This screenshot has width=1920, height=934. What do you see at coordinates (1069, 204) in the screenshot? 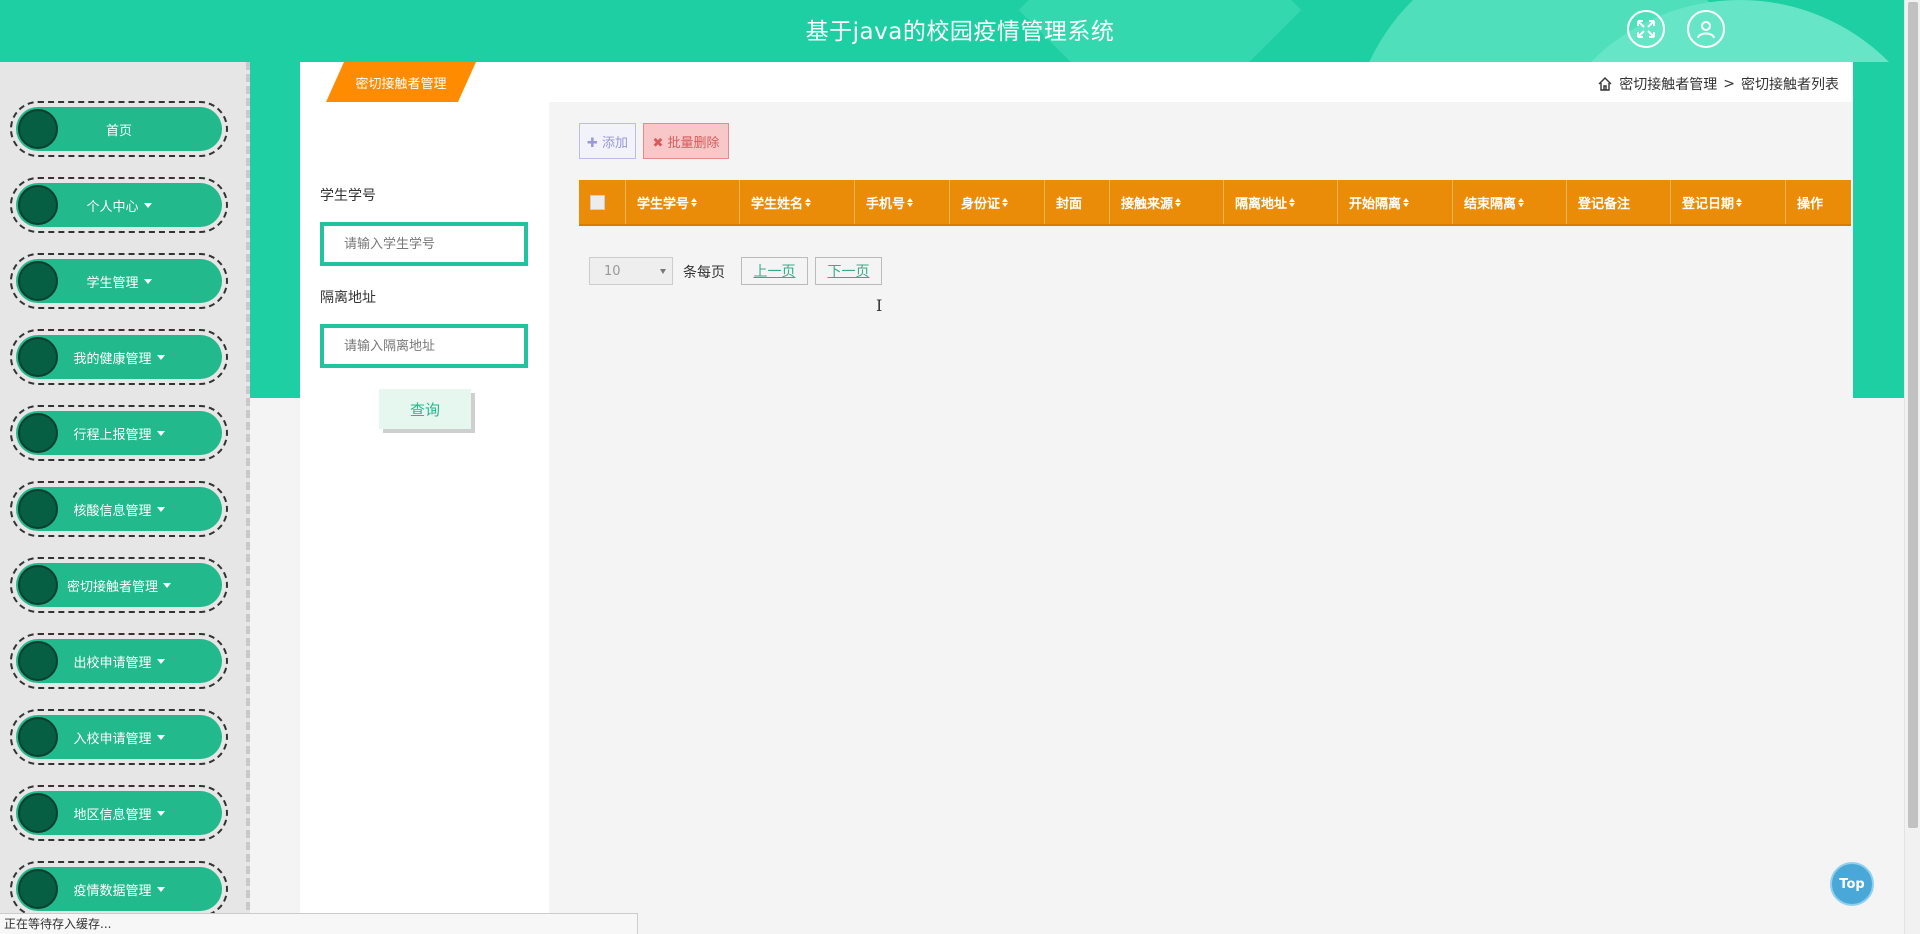
I see `column-header-label: 封面` at bounding box center [1069, 204].